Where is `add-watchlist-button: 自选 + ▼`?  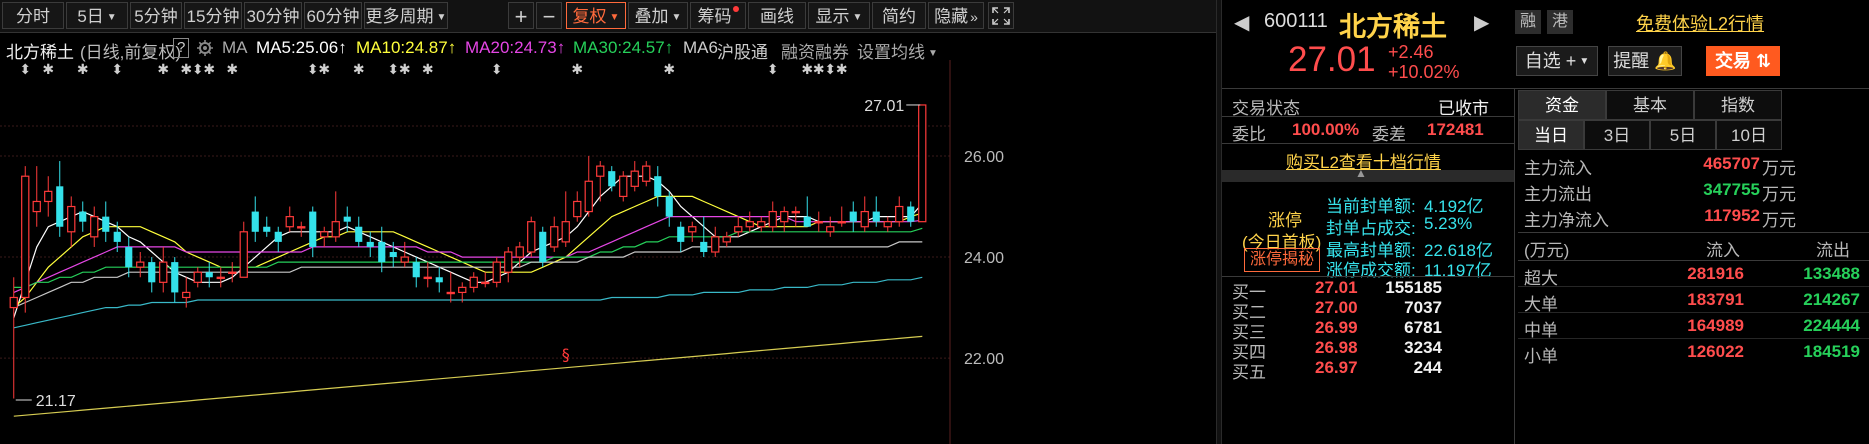
add-watchlist-button: 自选 + ▼ is located at coordinates (1557, 61).